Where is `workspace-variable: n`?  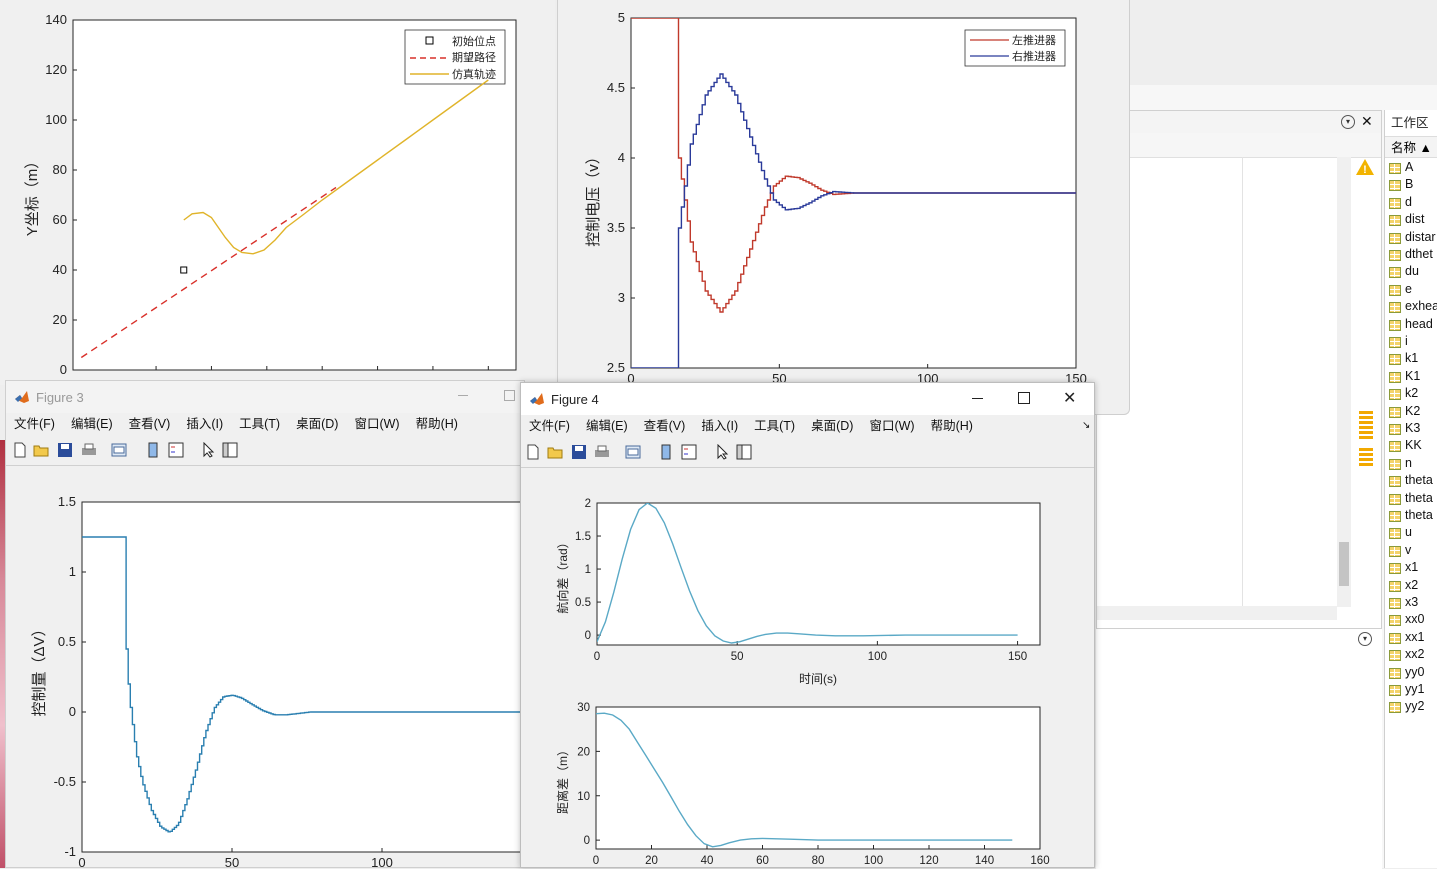 workspace-variable: n is located at coordinates (1399, 464).